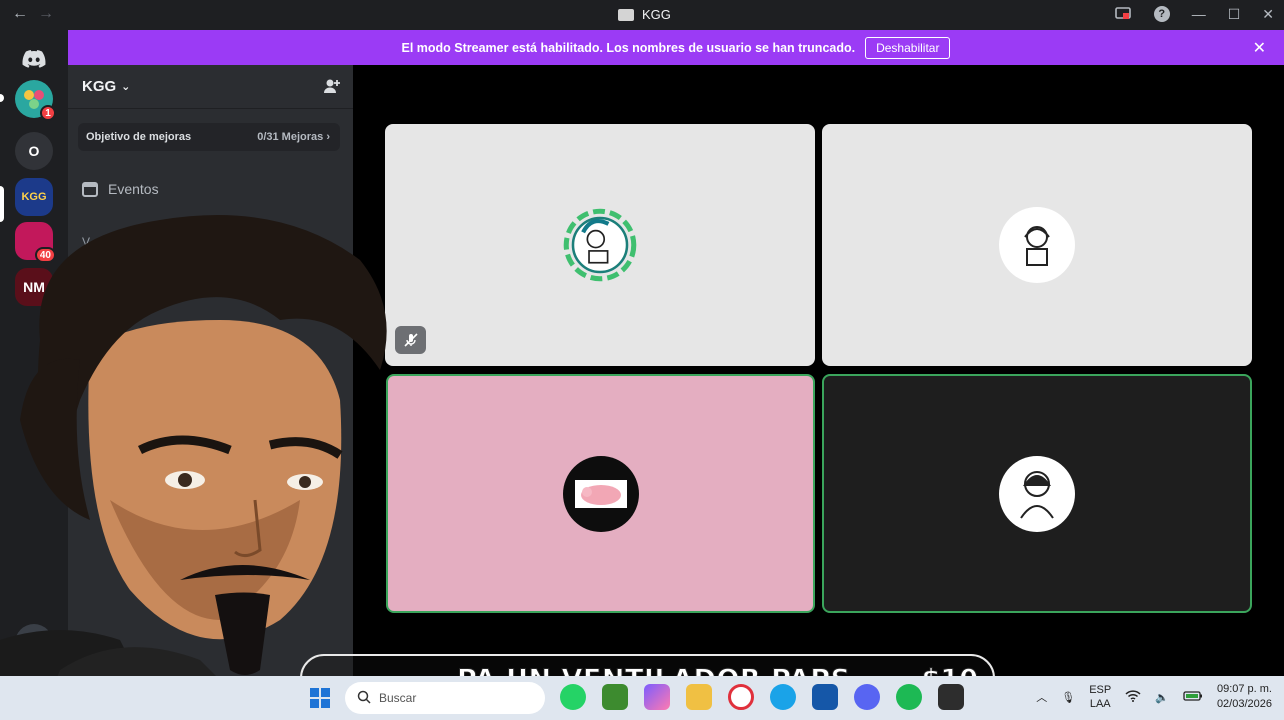  I want to click on window-title-text: KGG, so click(656, 14).